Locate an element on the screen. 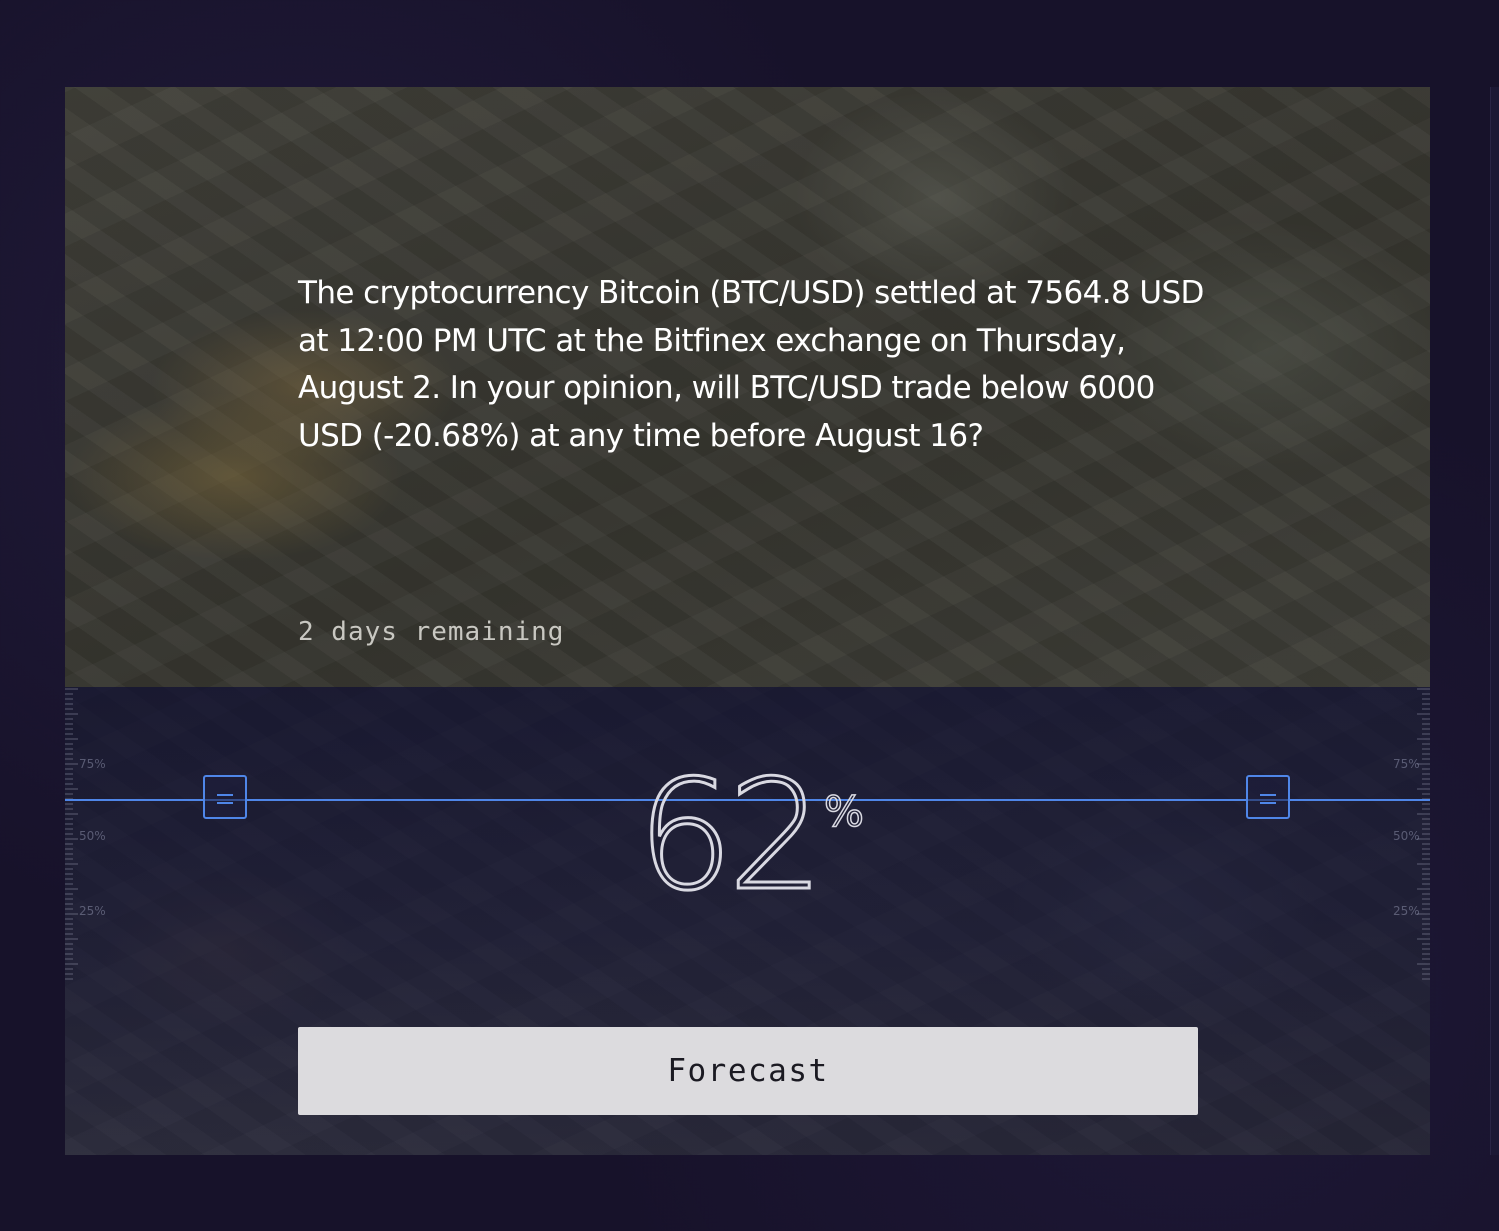 This screenshot has height=1231, width=1499. adjacent-card-edge is located at coordinates (1494, 621).